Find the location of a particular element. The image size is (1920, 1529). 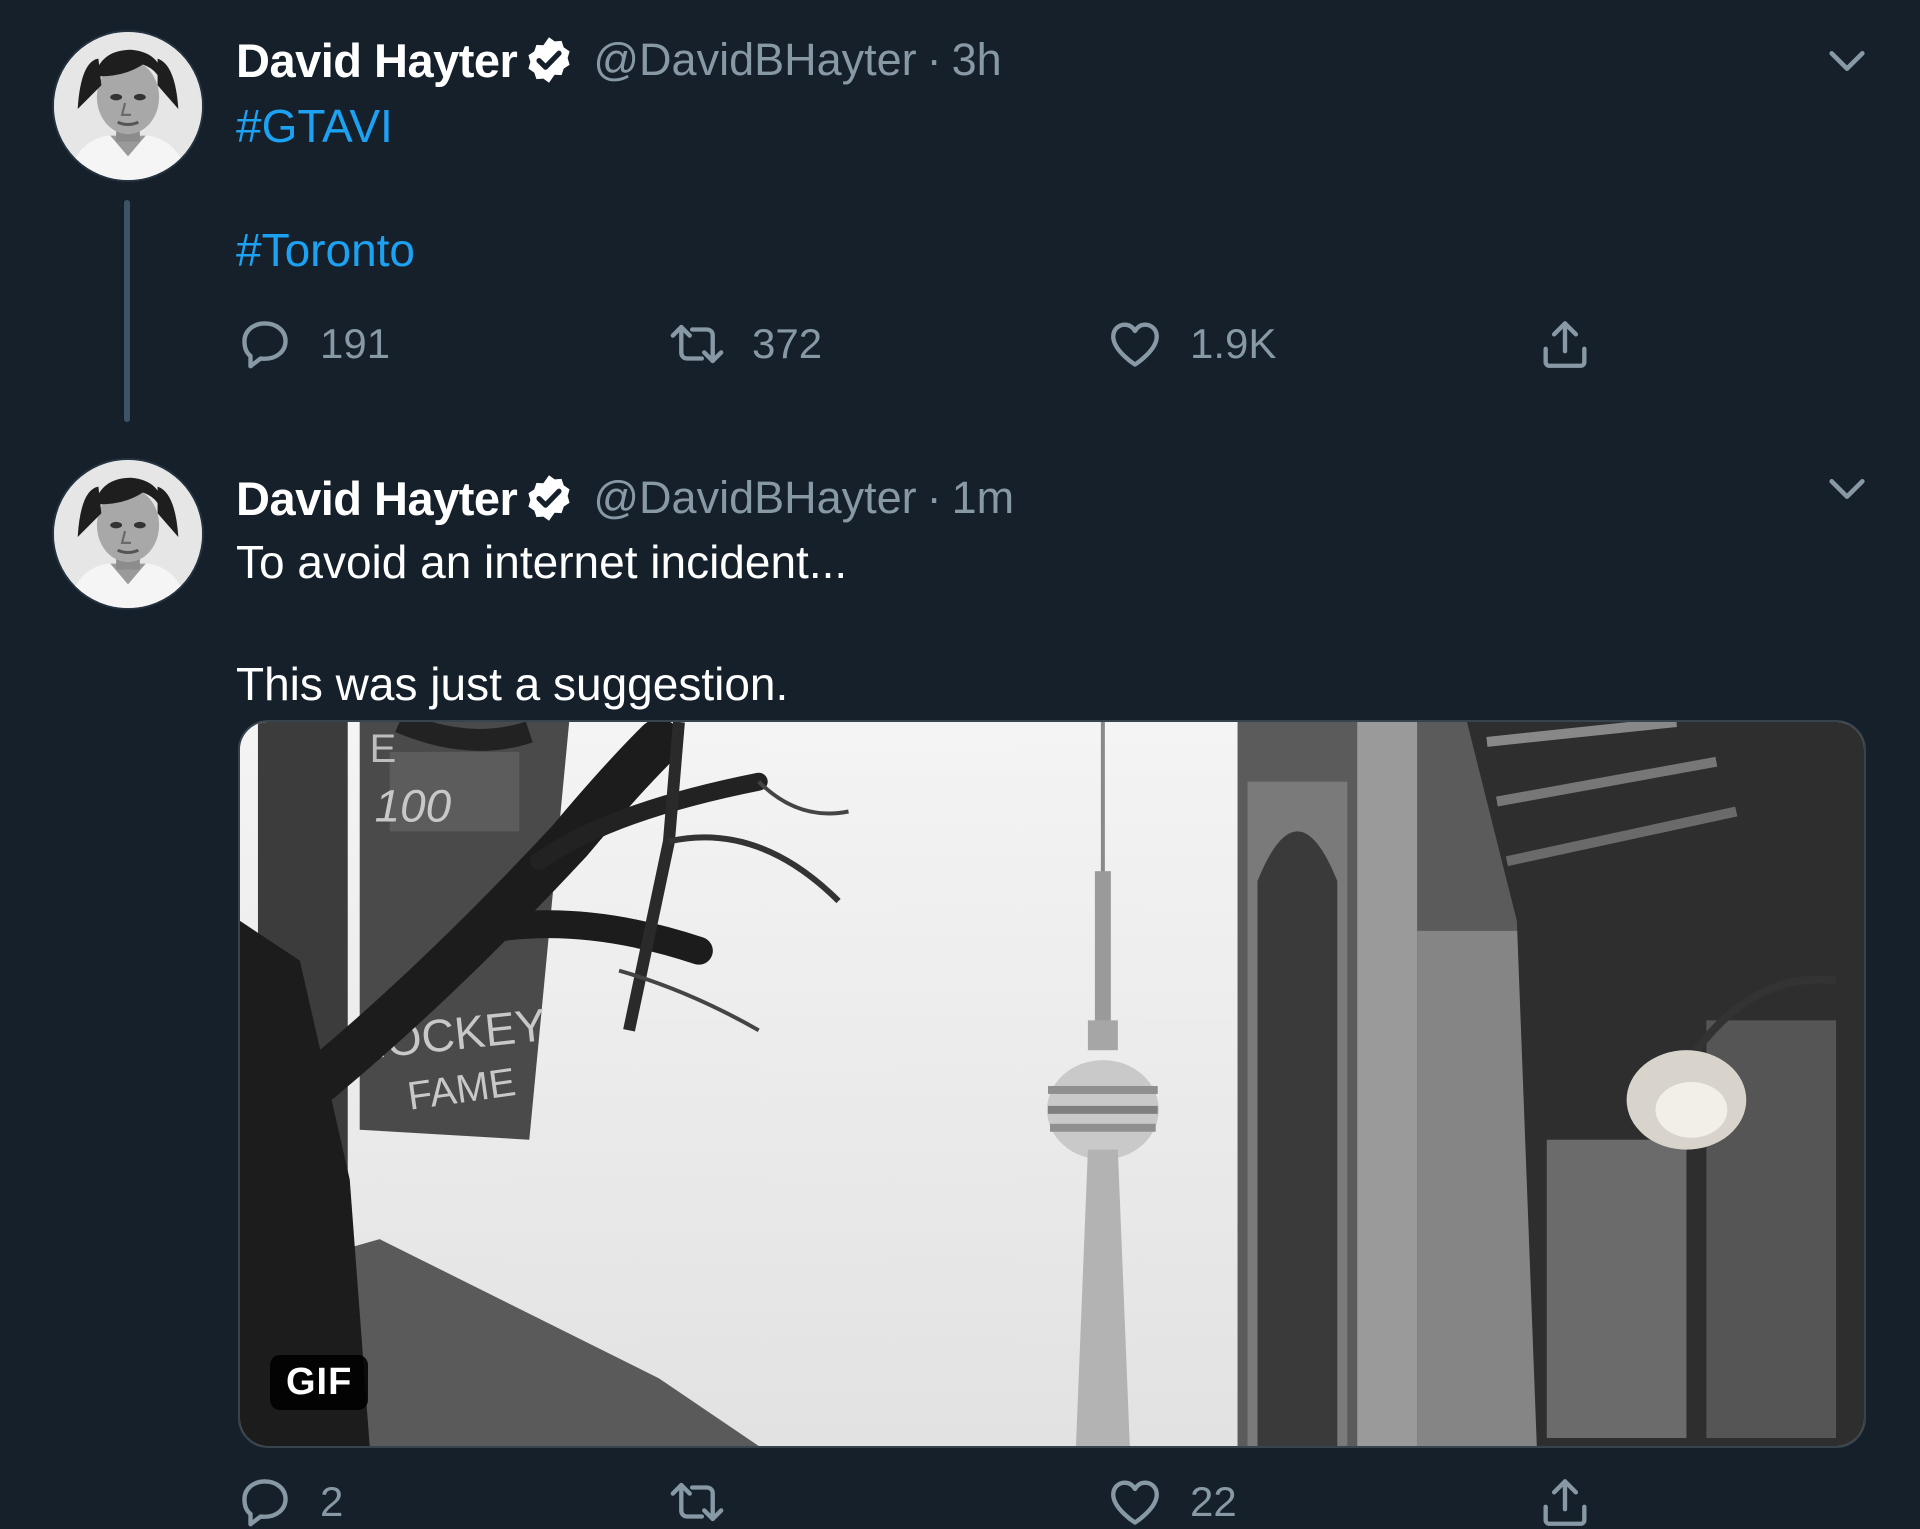

retweet-count: 372 is located at coordinates (787, 343).